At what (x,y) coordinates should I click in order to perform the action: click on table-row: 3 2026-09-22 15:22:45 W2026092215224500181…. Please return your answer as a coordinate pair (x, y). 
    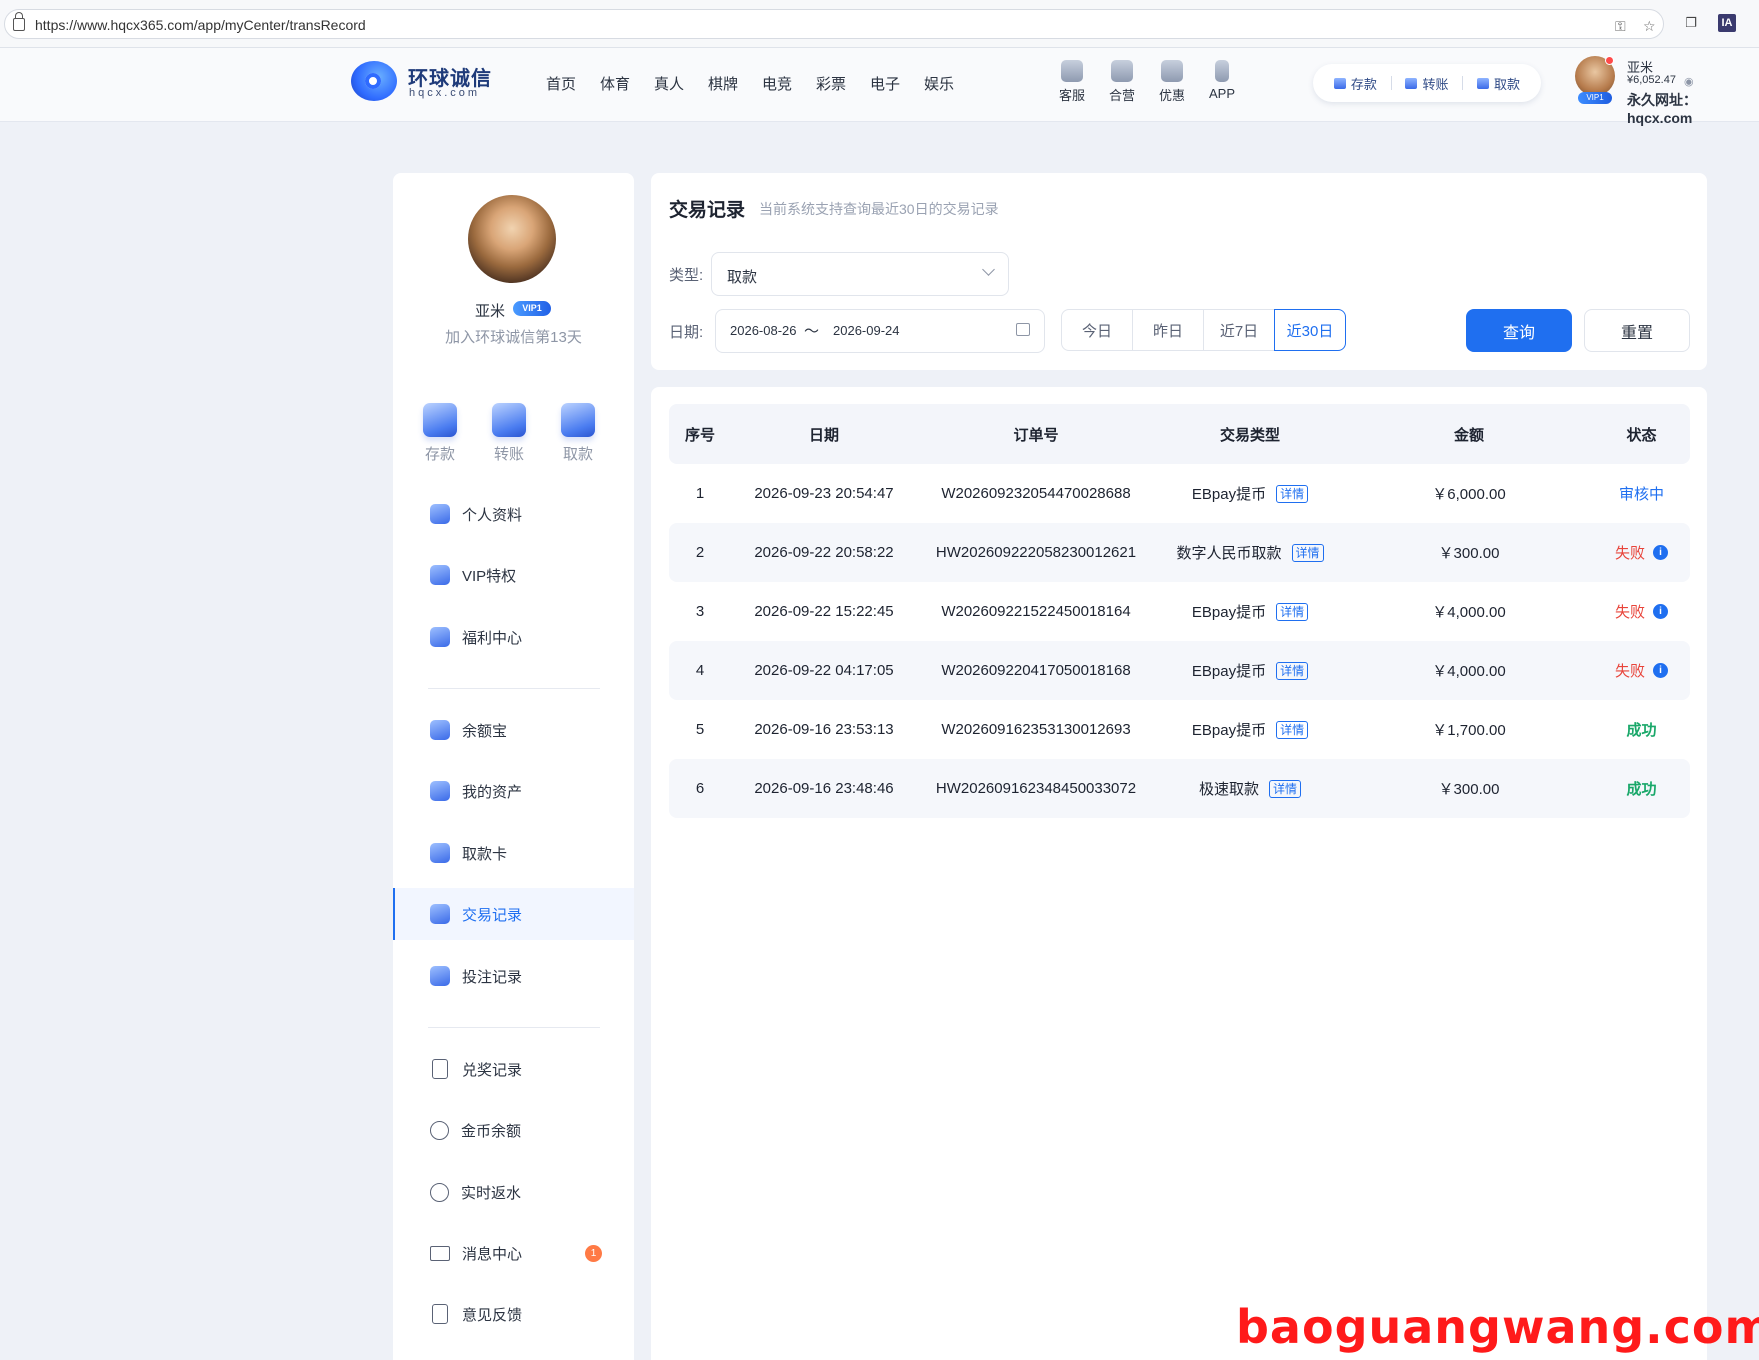
    Looking at the image, I should click on (1179, 611).